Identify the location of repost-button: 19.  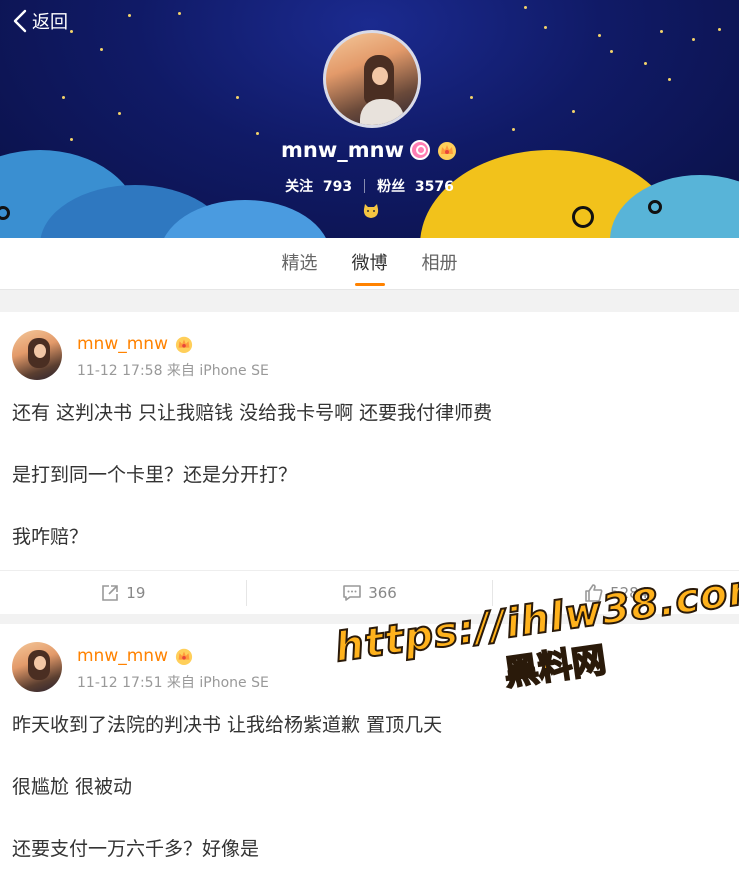
(123, 593).